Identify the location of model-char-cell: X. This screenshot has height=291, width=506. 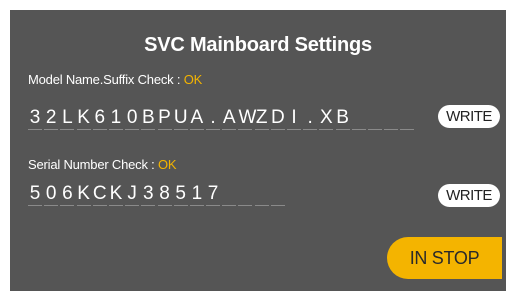
(326, 118).